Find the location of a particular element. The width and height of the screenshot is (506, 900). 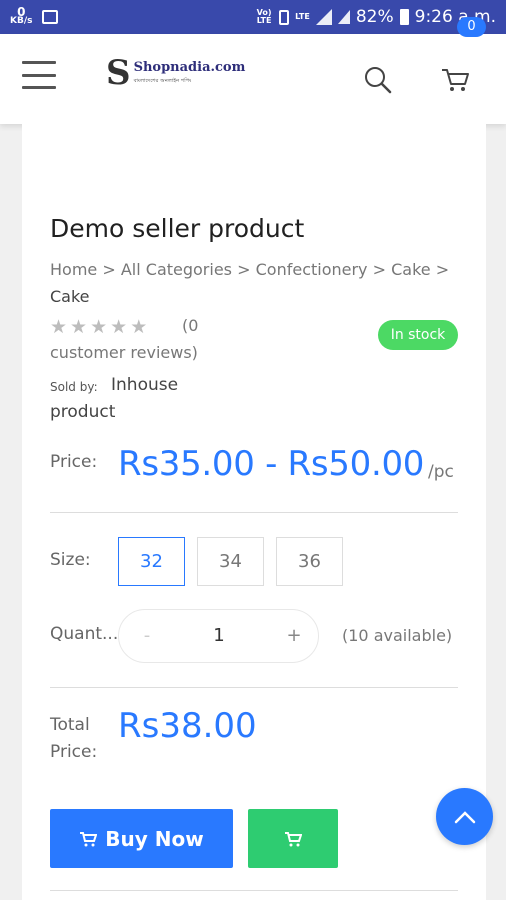

breadcrumb-all-categories: All Categories is located at coordinates (176, 269).